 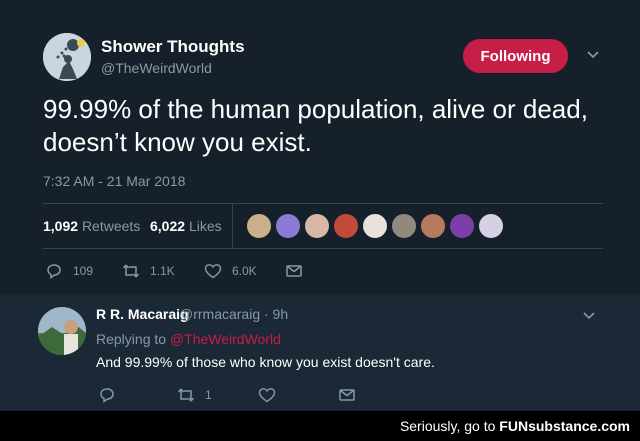 I want to click on replying-handle-link: @TheWeirdWorld, so click(x=225, y=339).